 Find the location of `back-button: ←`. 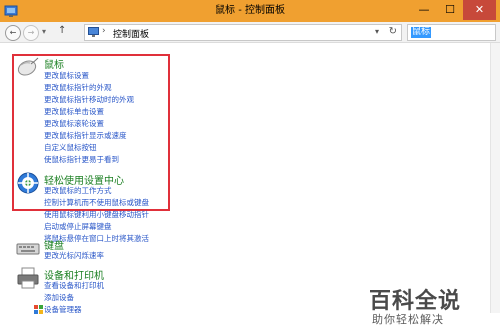

back-button: ← is located at coordinates (13, 33).